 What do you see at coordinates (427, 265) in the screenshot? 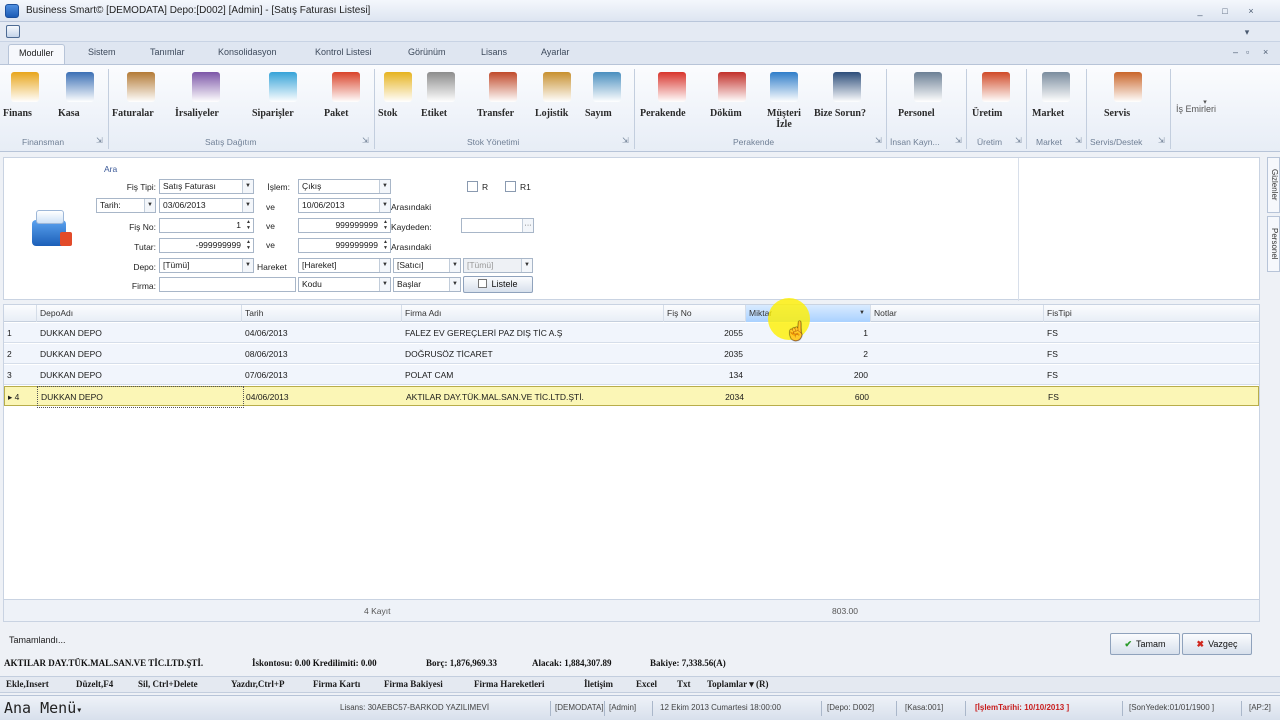
I see `satici-select: [Satıcı] ▼` at bounding box center [427, 265].